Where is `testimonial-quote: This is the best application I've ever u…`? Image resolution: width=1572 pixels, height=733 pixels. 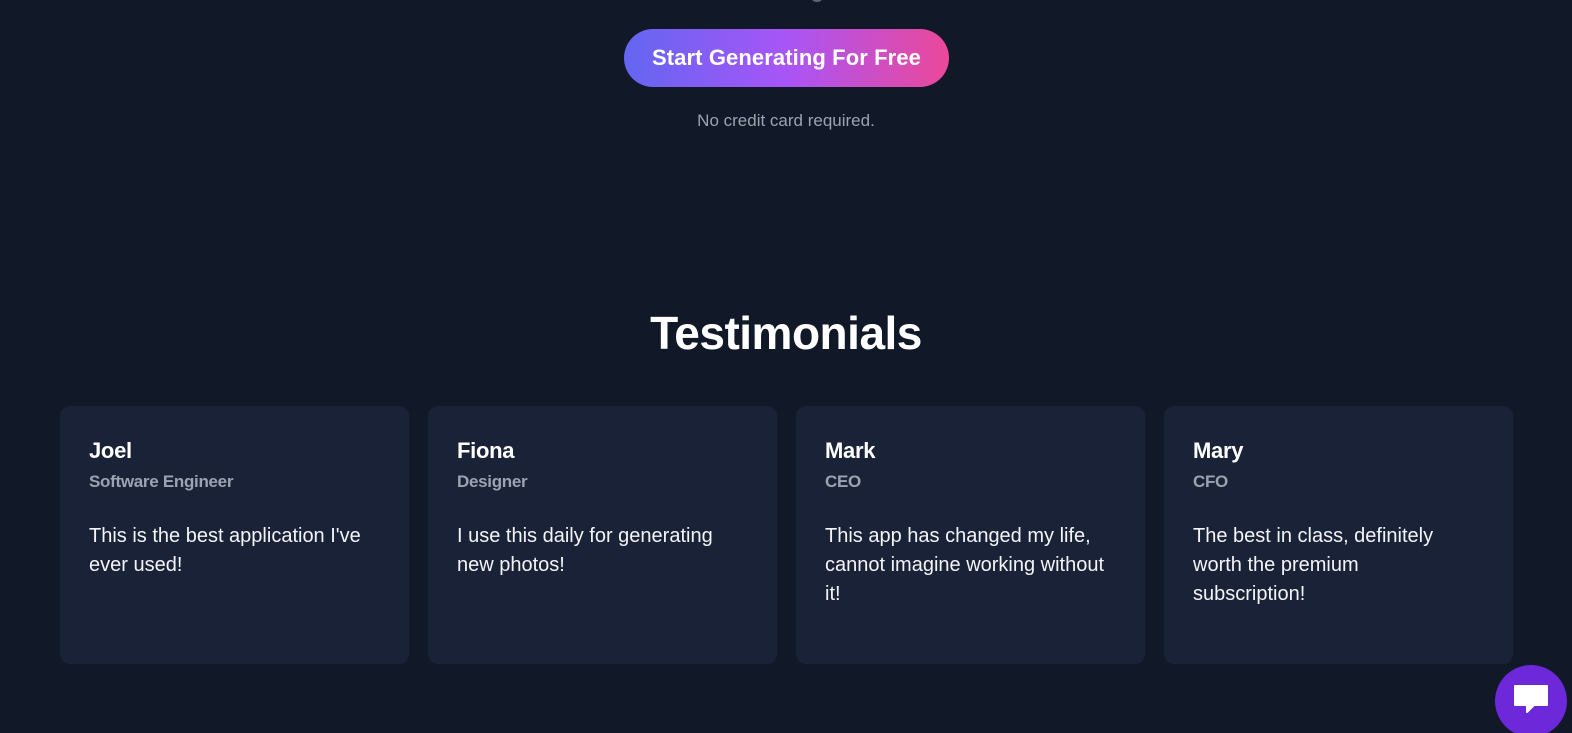 testimonial-quote: This is the best application I've ever u… is located at coordinates (225, 550).